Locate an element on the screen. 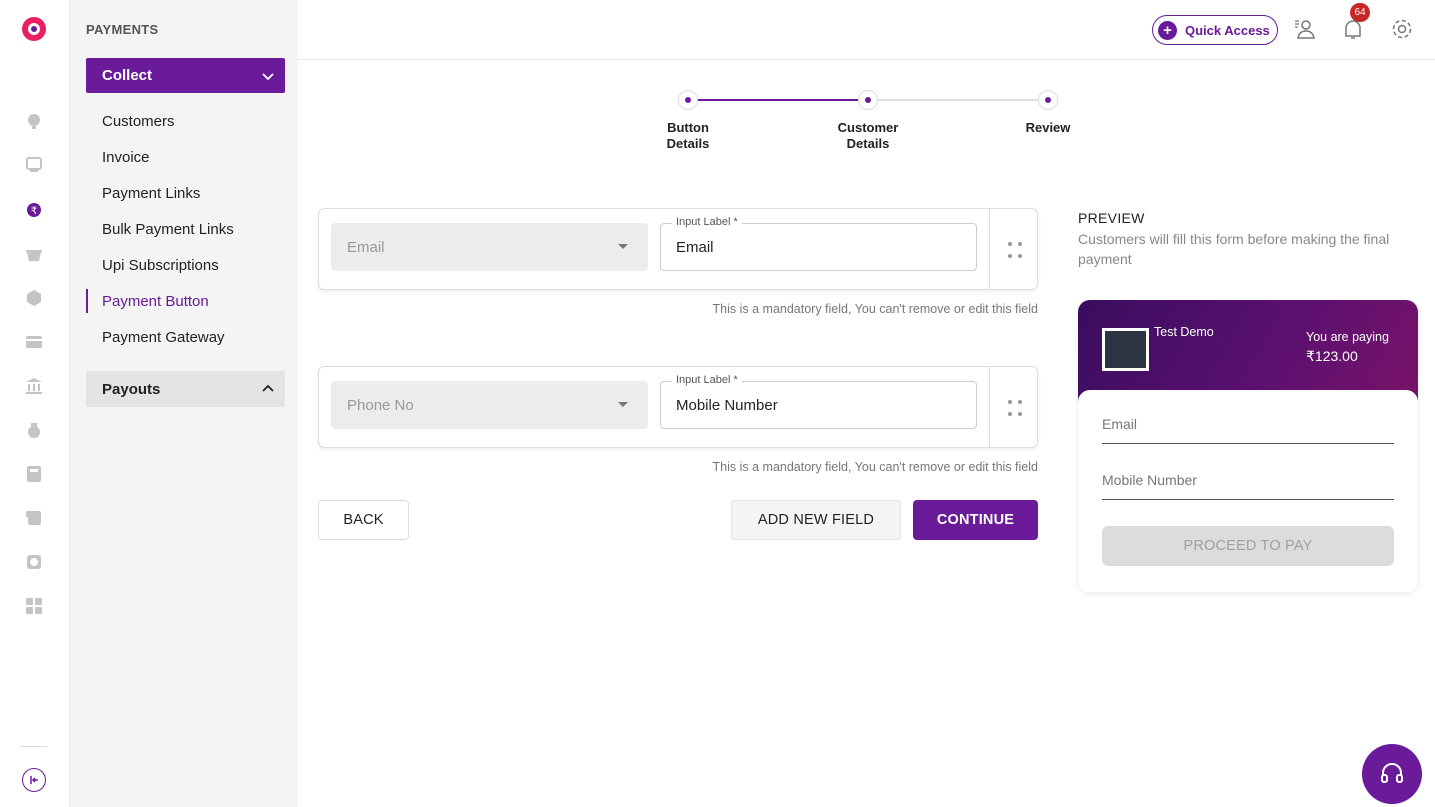 Image resolution: width=1435 pixels, height=807 pixels. preview-email-field: Email is located at coordinates (1248, 430).